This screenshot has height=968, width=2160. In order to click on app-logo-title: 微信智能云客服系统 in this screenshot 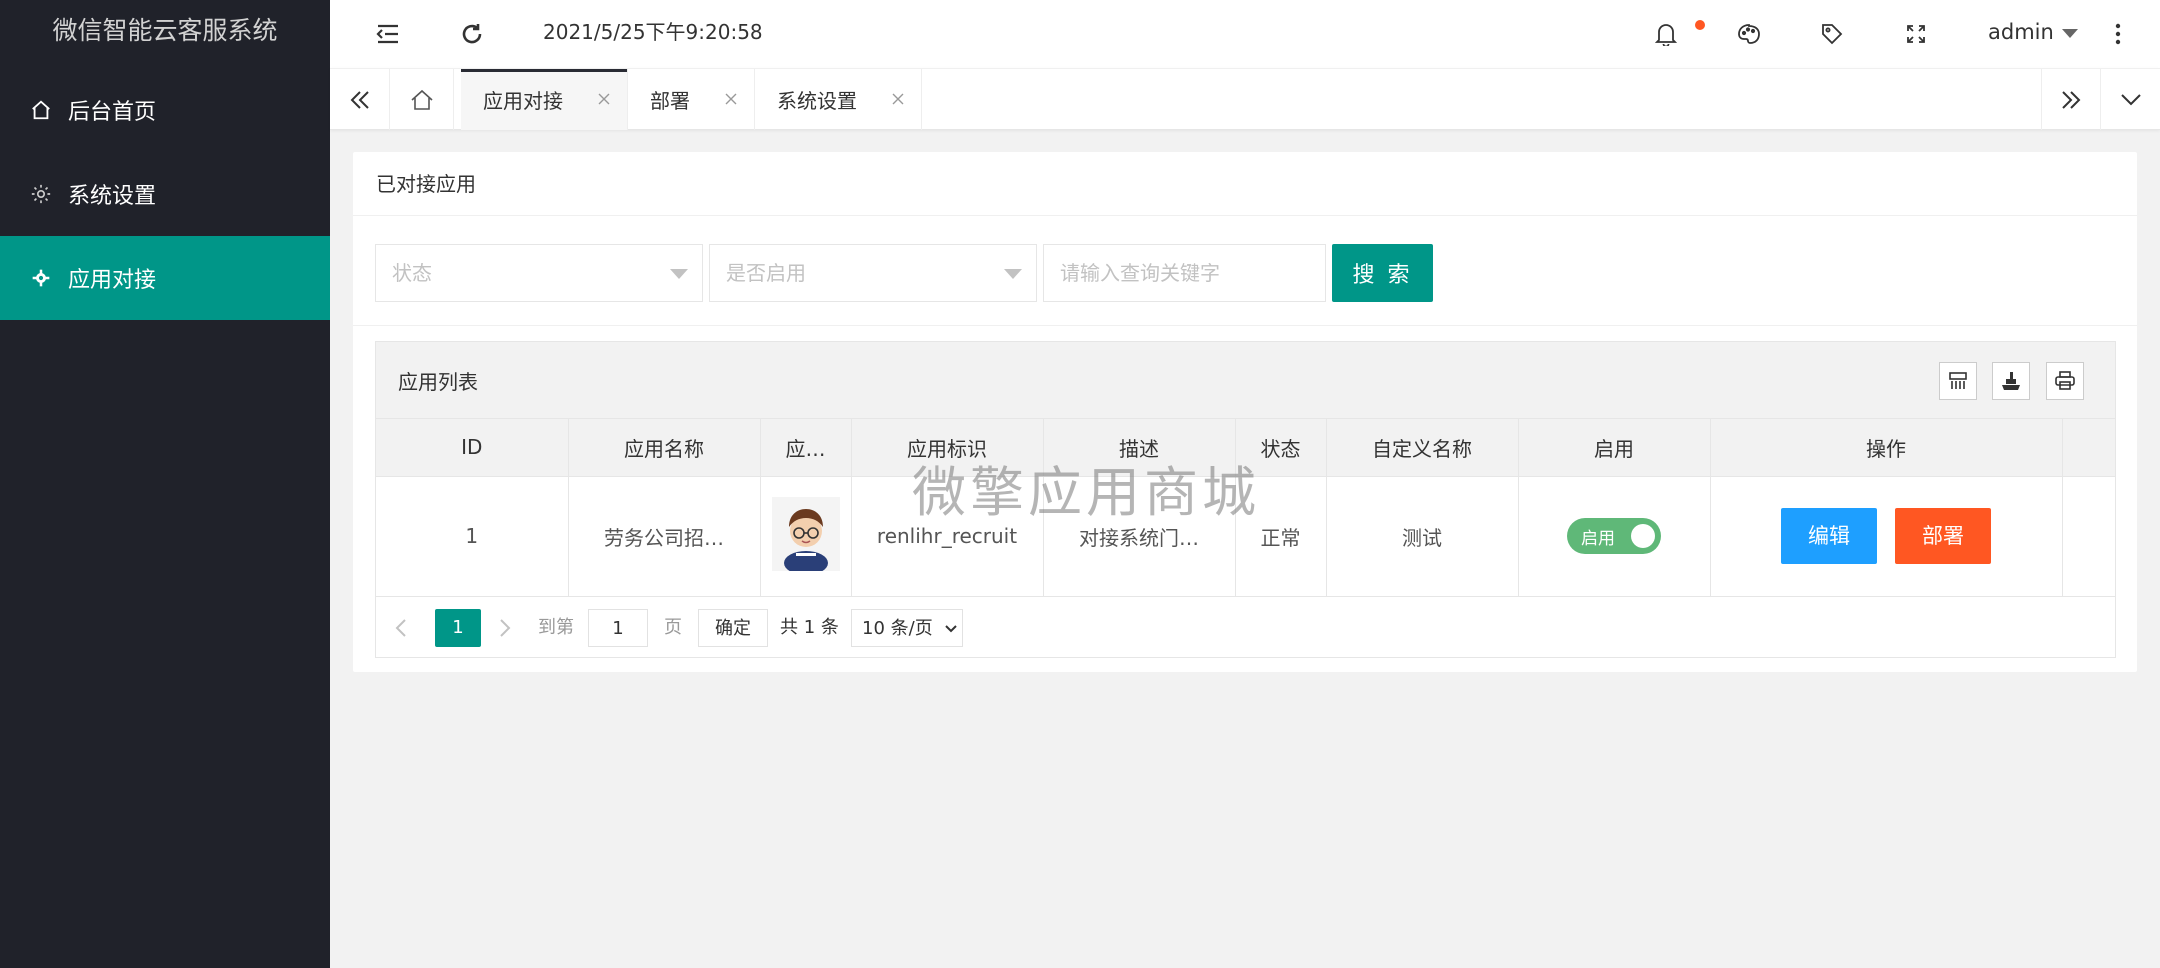, I will do `click(165, 30)`.